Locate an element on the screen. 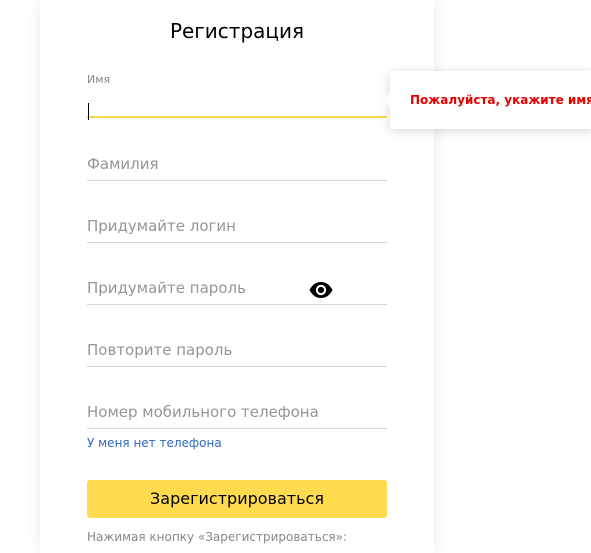  password-repeat-field: Повторите пароль is located at coordinates (237, 349).